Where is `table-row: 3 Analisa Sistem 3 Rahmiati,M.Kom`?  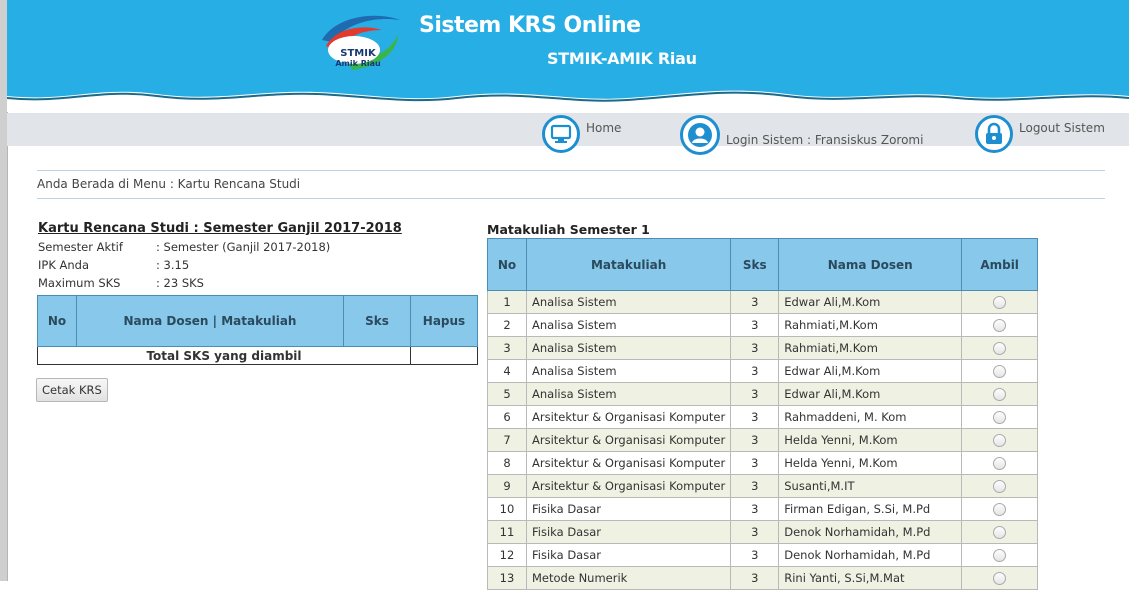
table-row: 3 Analisa Sistem 3 Rahmiati,M.Kom is located at coordinates (762, 348).